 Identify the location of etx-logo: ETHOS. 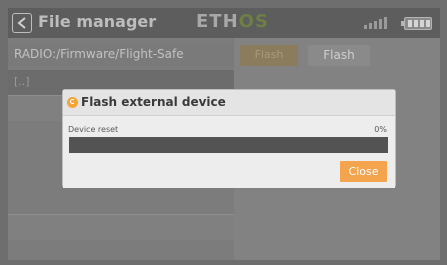
(232, 21).